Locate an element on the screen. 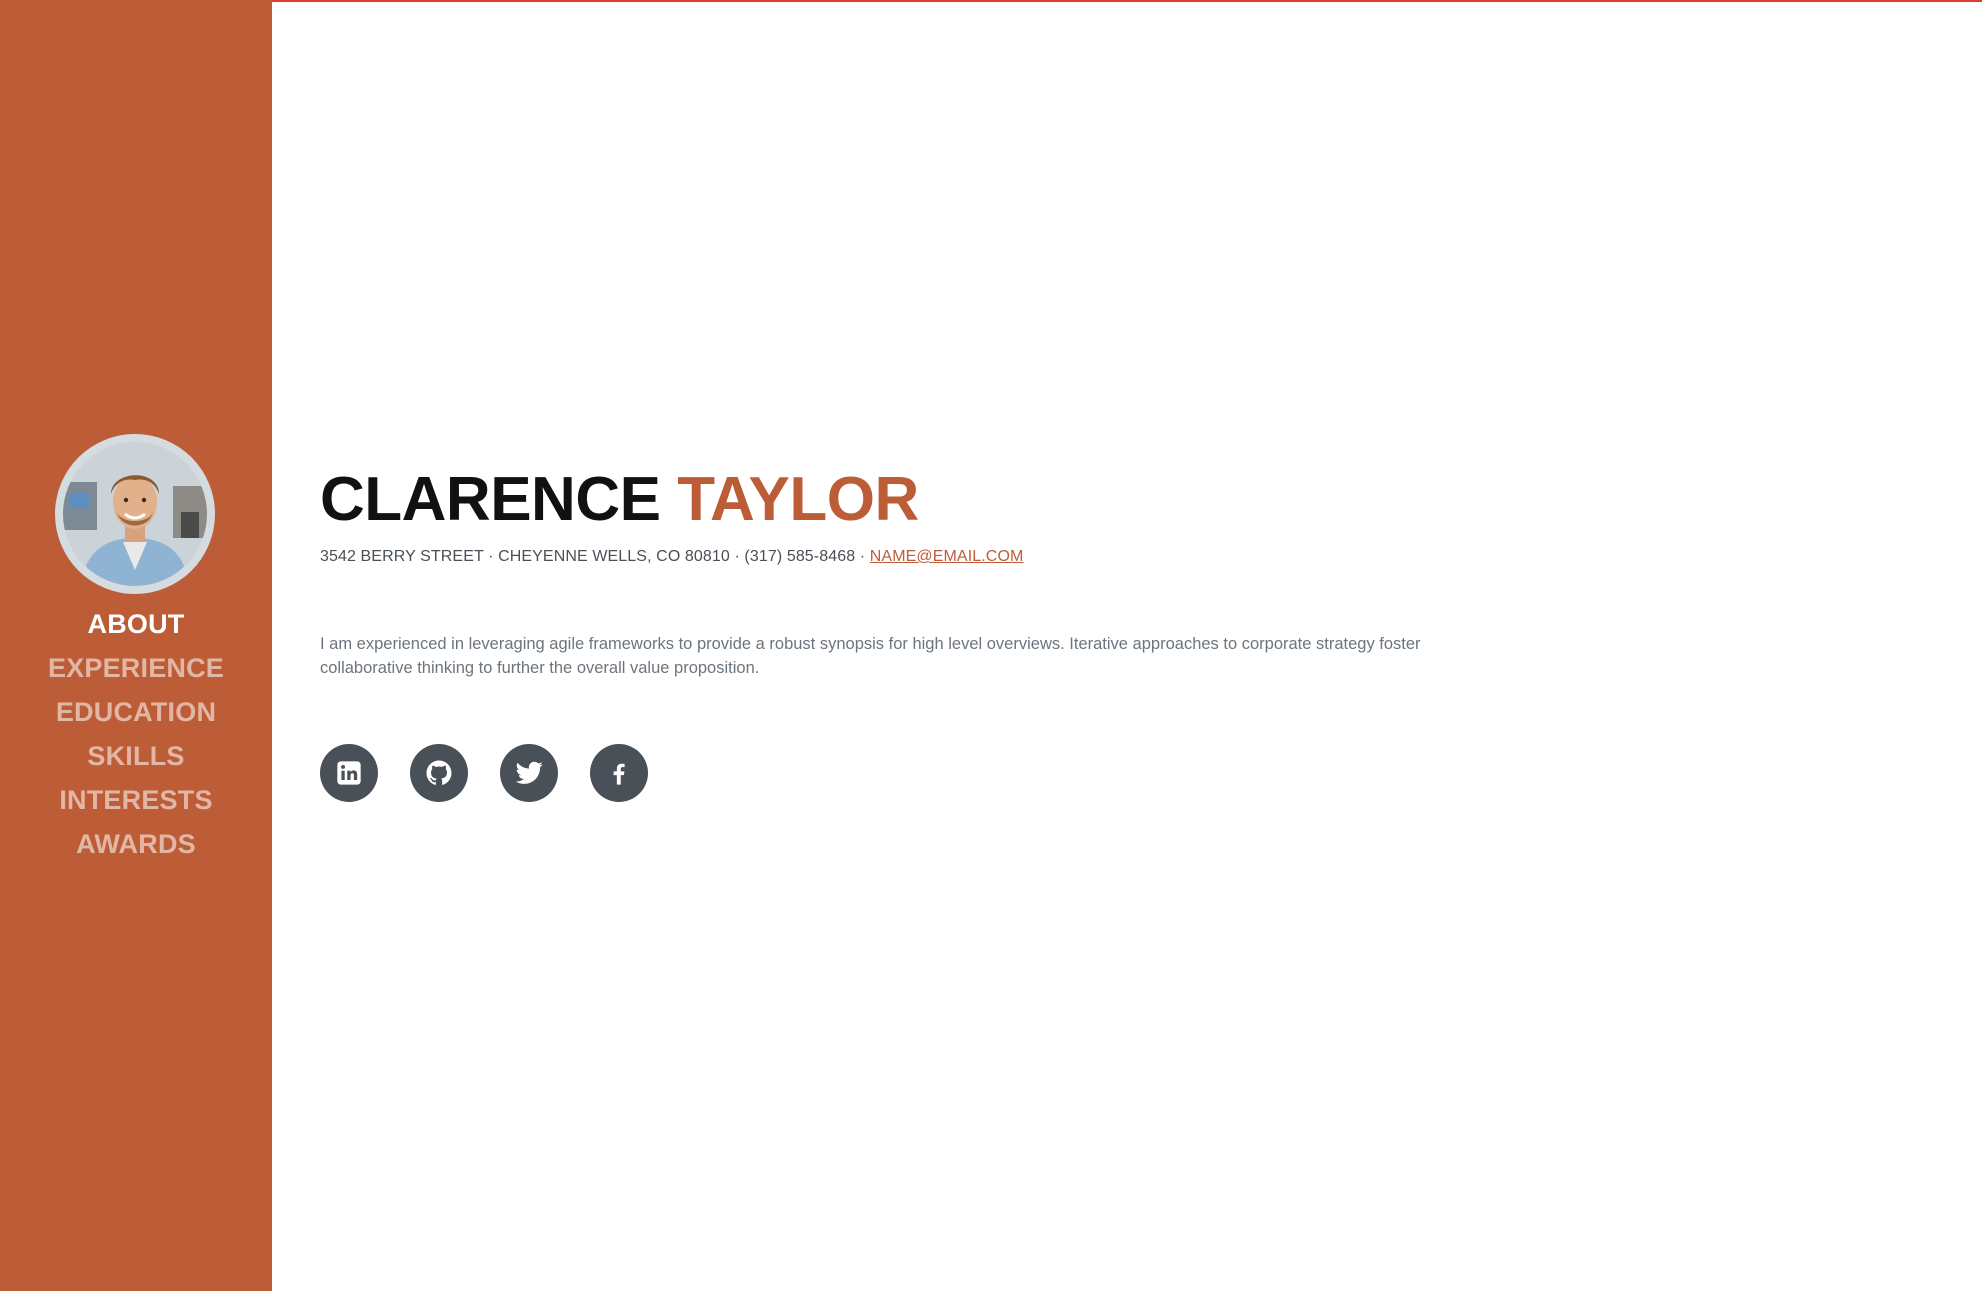  linkedin-icon is located at coordinates (349, 773).